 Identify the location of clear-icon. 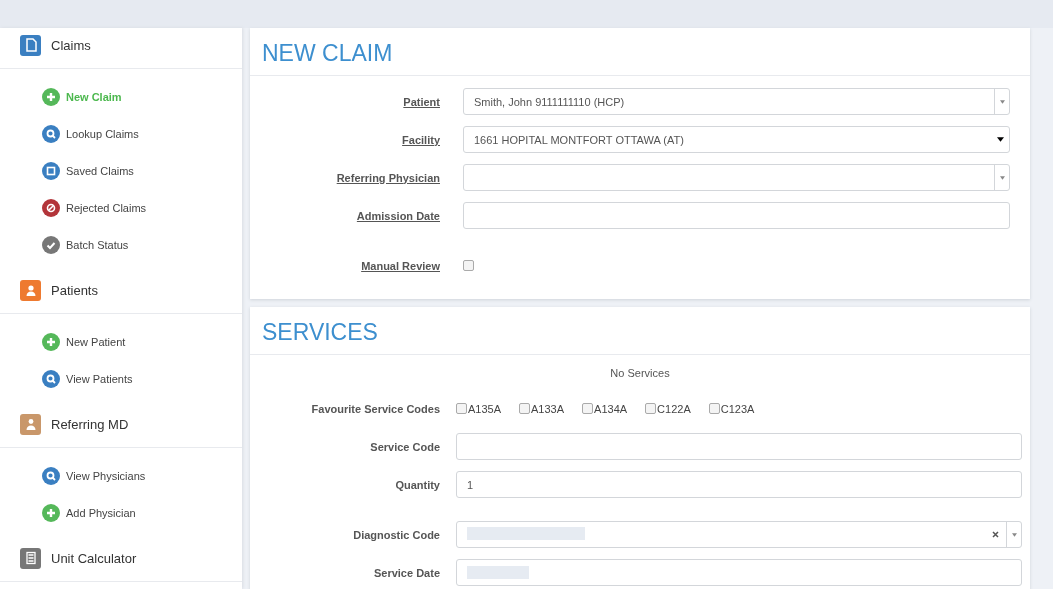
(995, 534).